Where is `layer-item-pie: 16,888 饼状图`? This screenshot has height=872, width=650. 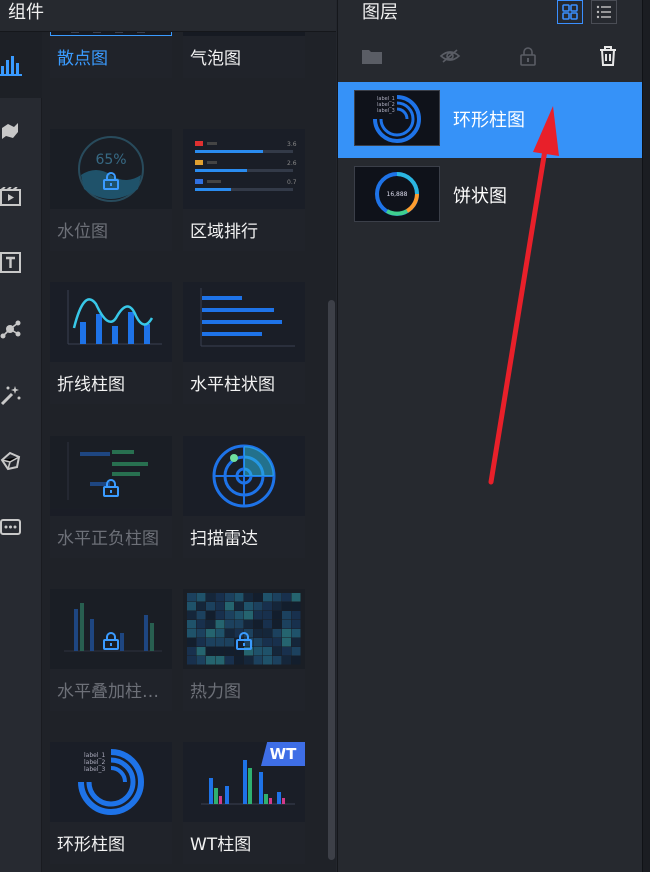
layer-item-pie: 16,888 饼状图 is located at coordinates (490, 196).